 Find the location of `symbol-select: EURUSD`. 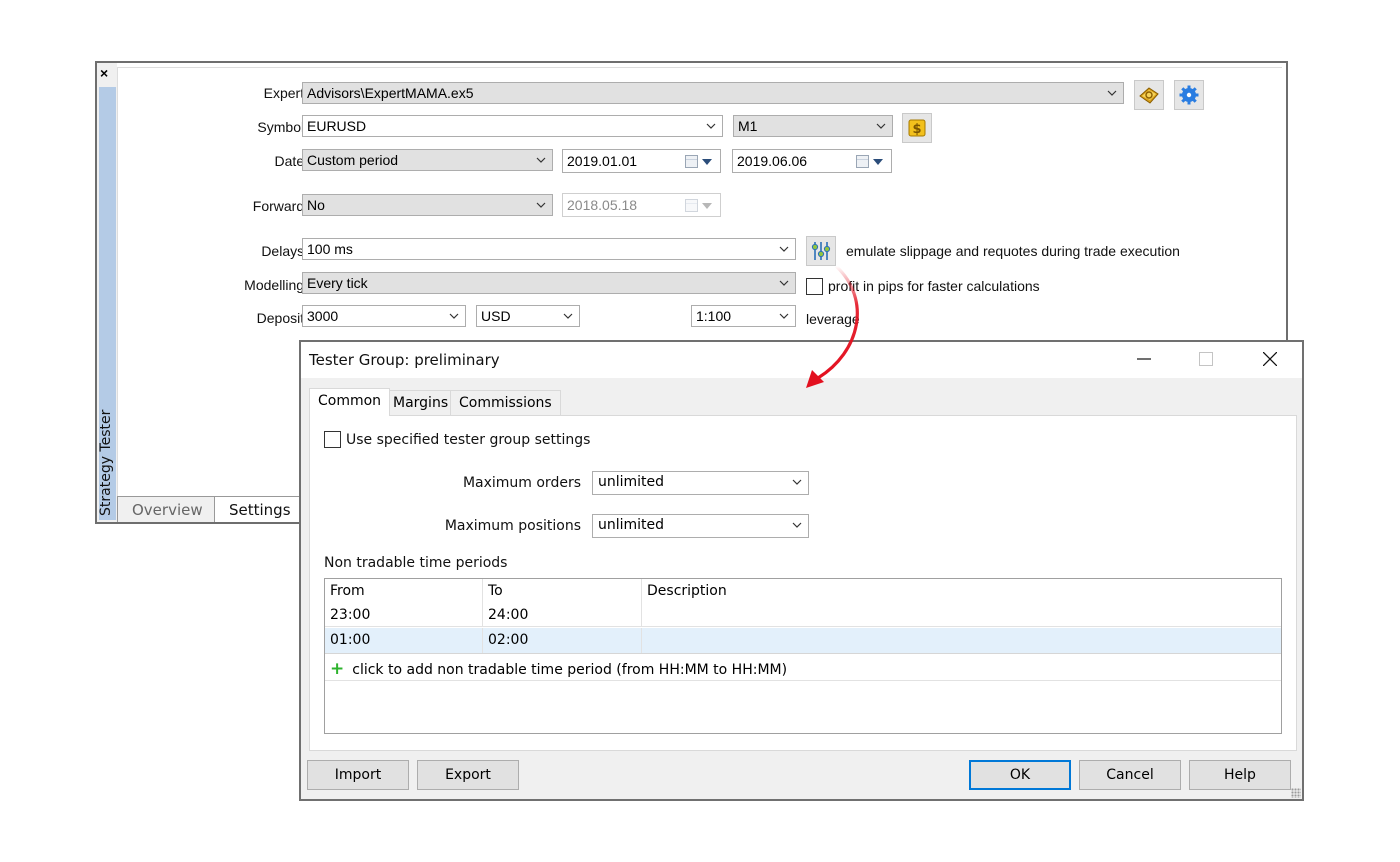

symbol-select: EURUSD is located at coordinates (512, 126).